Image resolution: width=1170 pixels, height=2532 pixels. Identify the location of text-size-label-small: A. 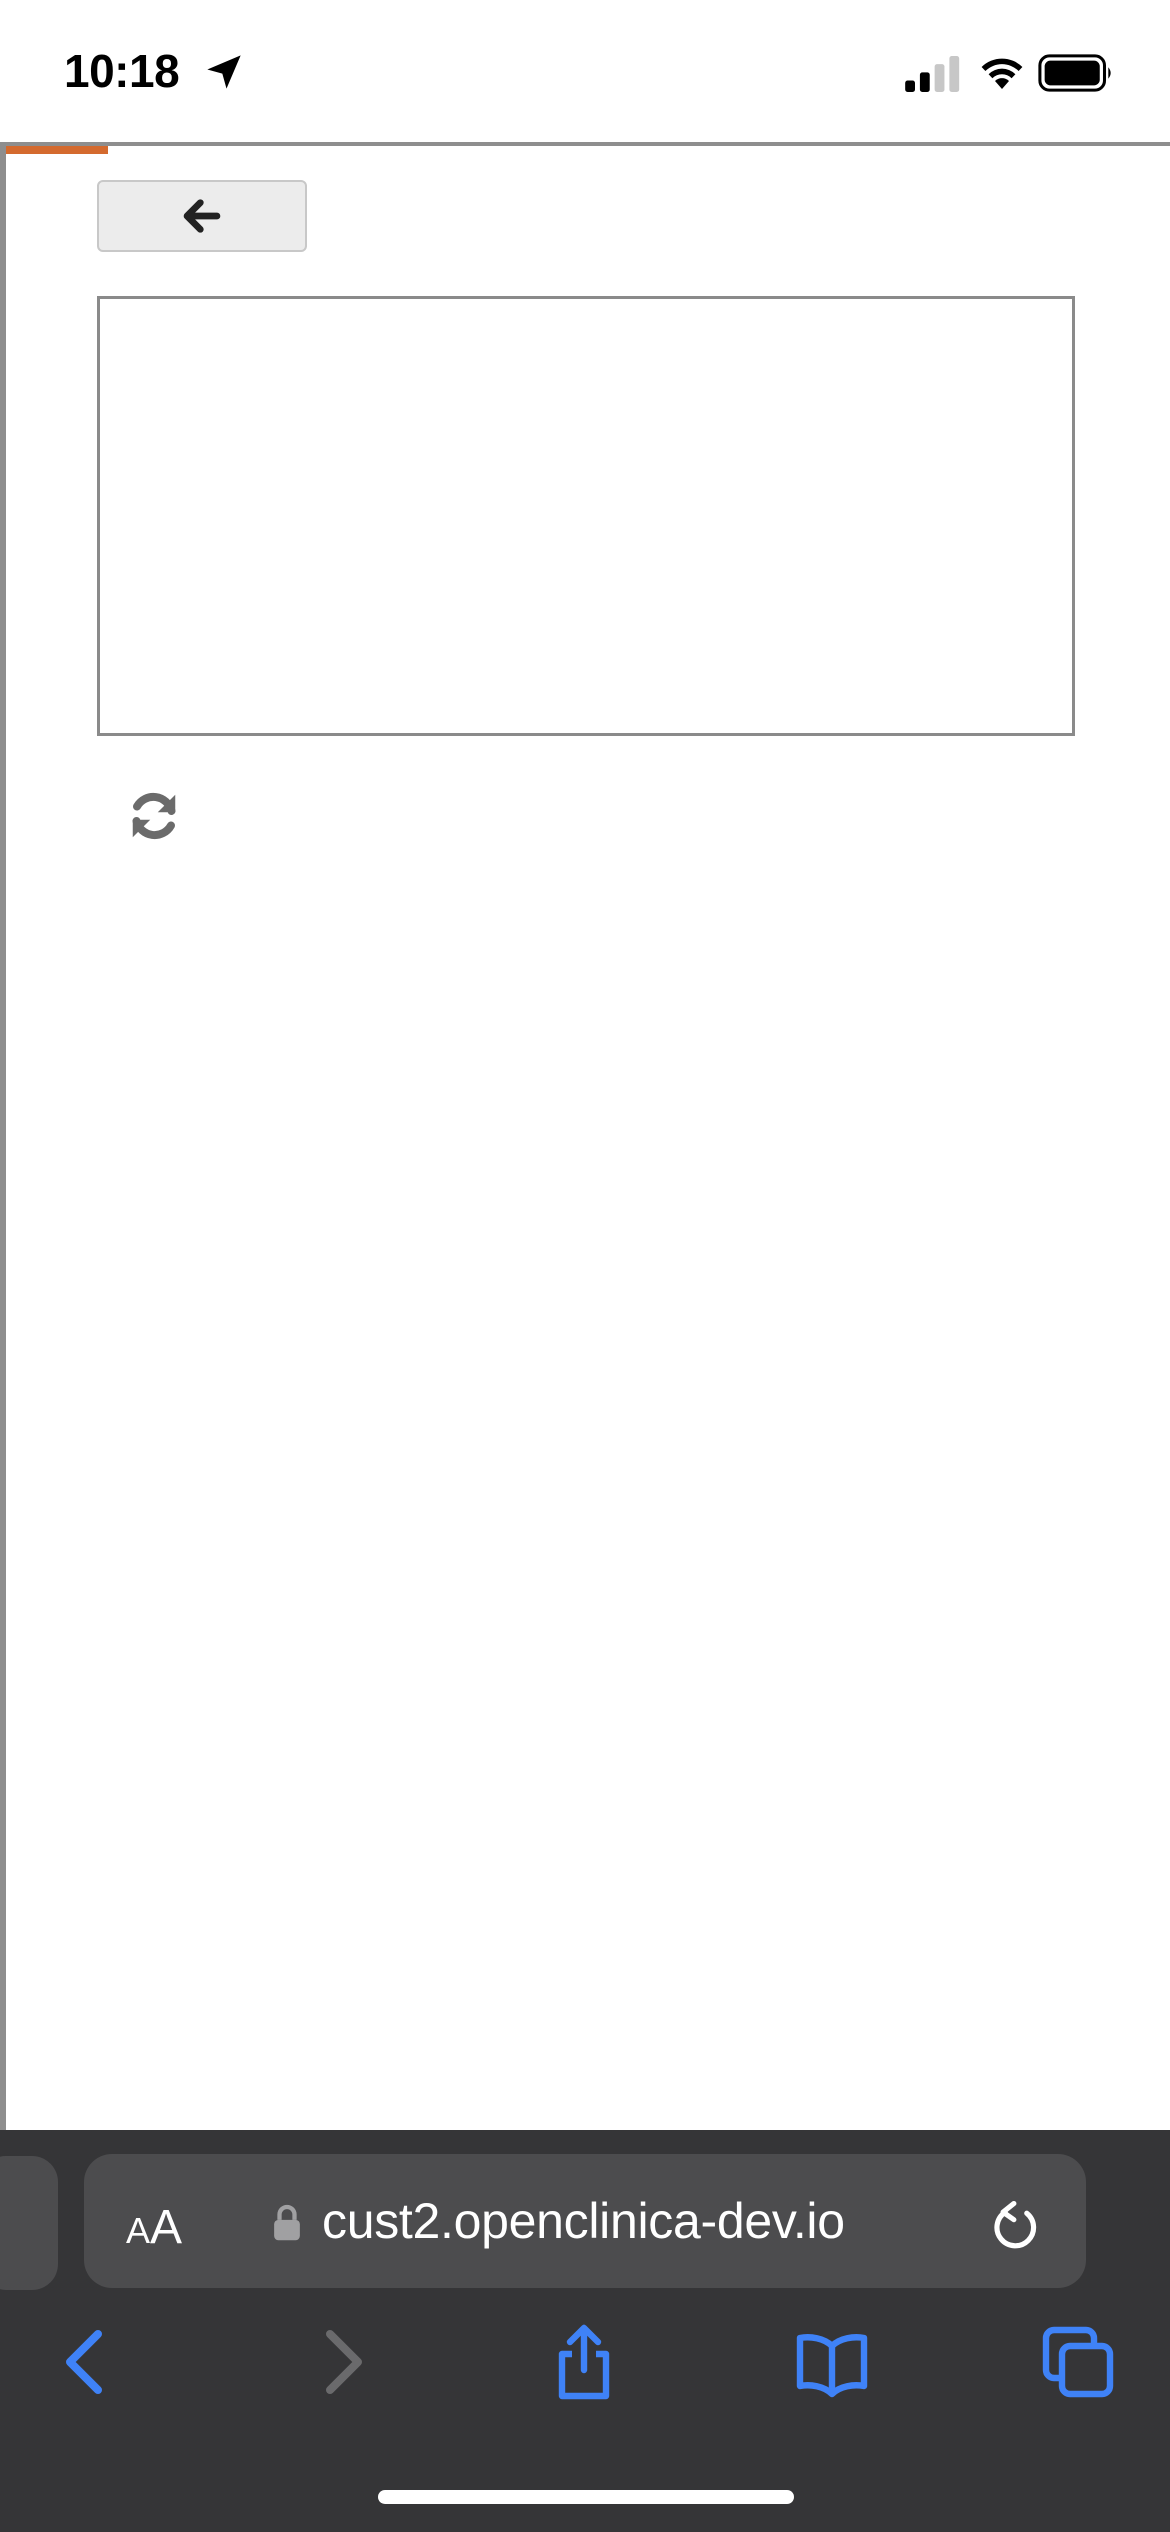
(138, 2230).